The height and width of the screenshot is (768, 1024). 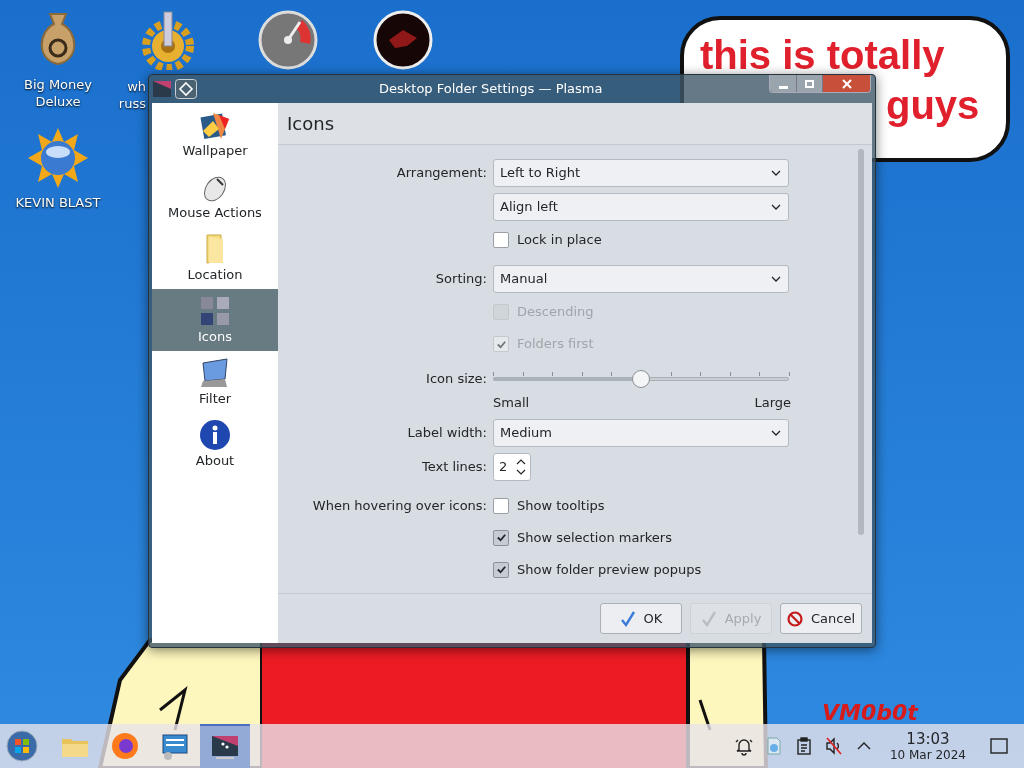 I want to click on network-settings-icon, so click(x=175, y=746).